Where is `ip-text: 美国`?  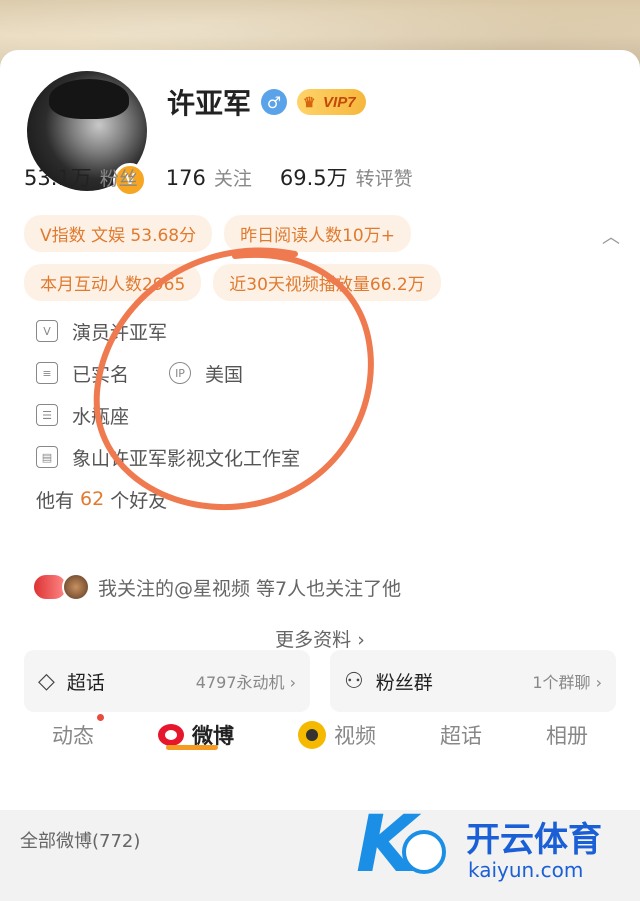 ip-text: 美国 is located at coordinates (224, 374).